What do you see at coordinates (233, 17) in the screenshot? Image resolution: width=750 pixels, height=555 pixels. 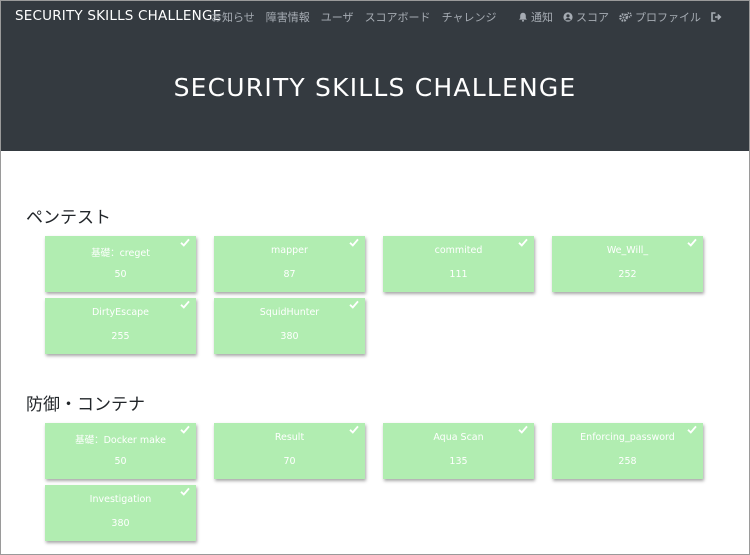 I see `nav-link-notices: お知らせ` at bounding box center [233, 17].